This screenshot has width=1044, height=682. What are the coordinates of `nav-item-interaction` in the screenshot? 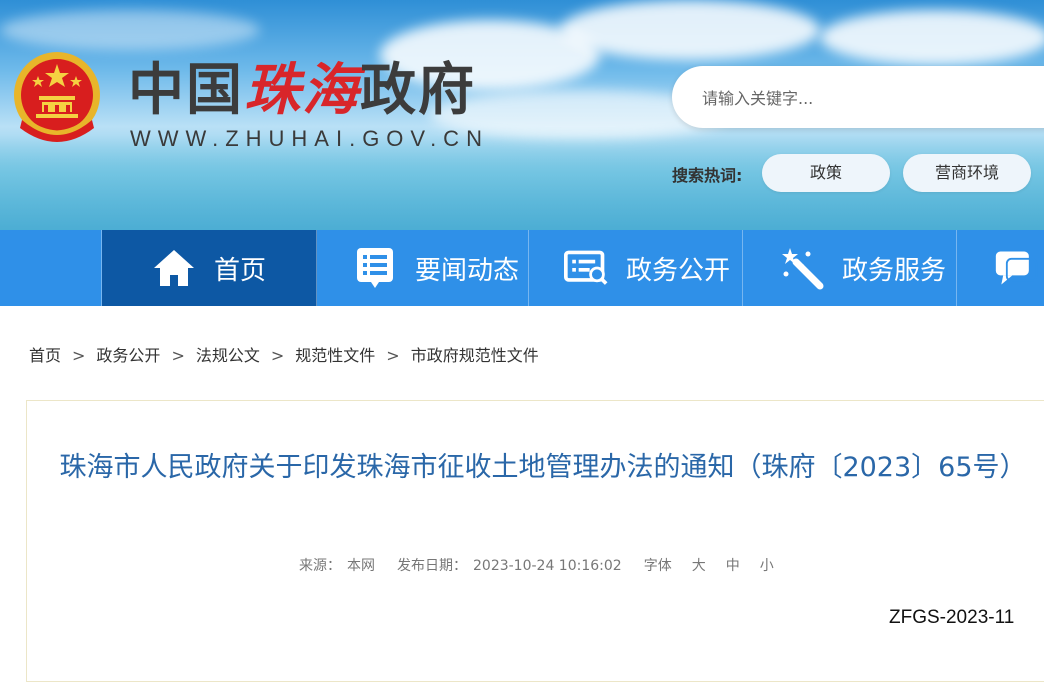 It's located at (1001, 268).